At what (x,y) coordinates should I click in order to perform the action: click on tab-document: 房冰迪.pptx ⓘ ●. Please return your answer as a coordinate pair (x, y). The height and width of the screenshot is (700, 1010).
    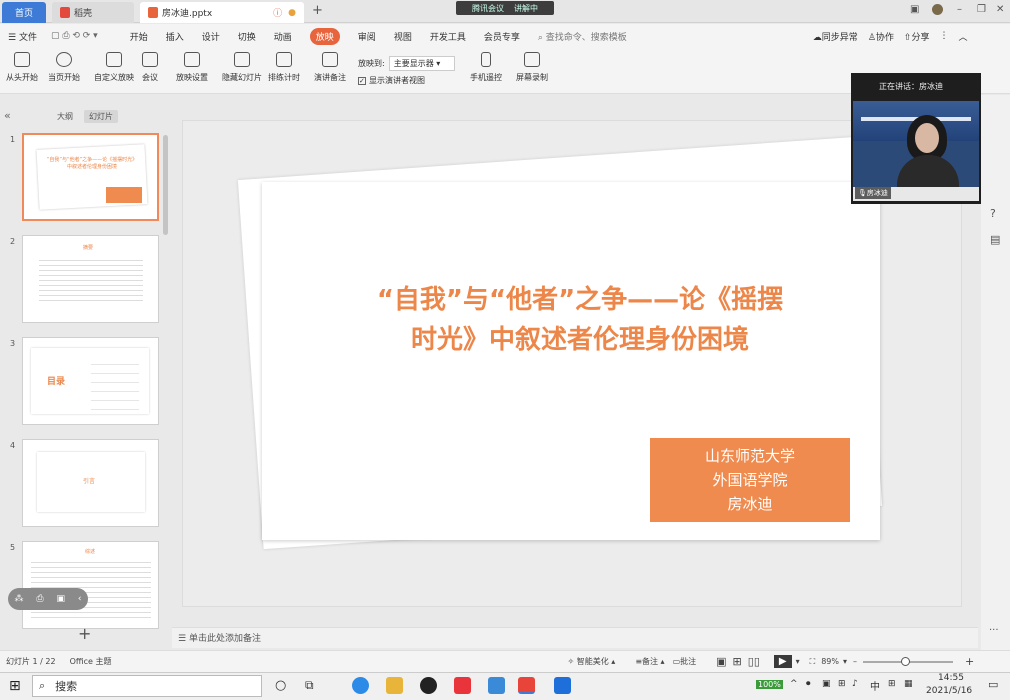
    Looking at the image, I should click on (222, 12).